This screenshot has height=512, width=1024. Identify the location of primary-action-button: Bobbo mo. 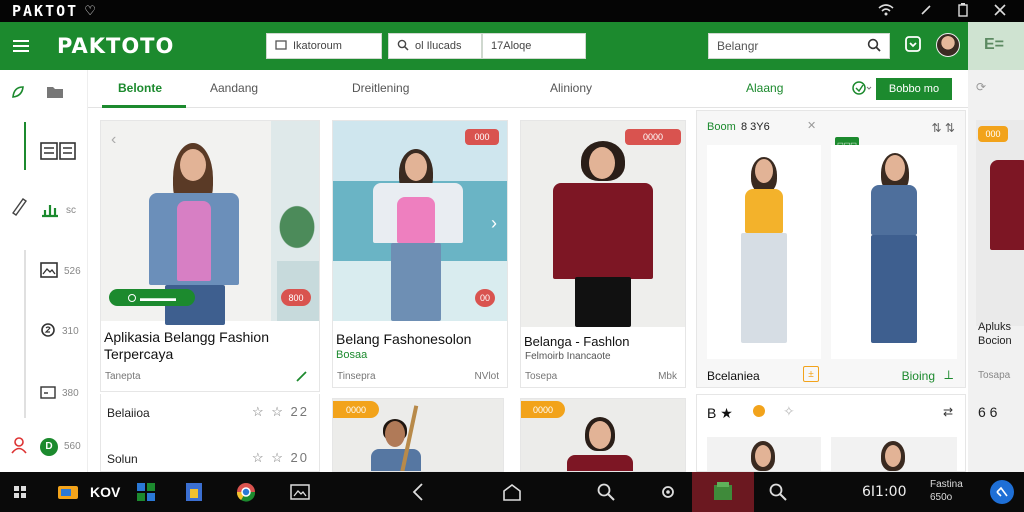
(914, 89).